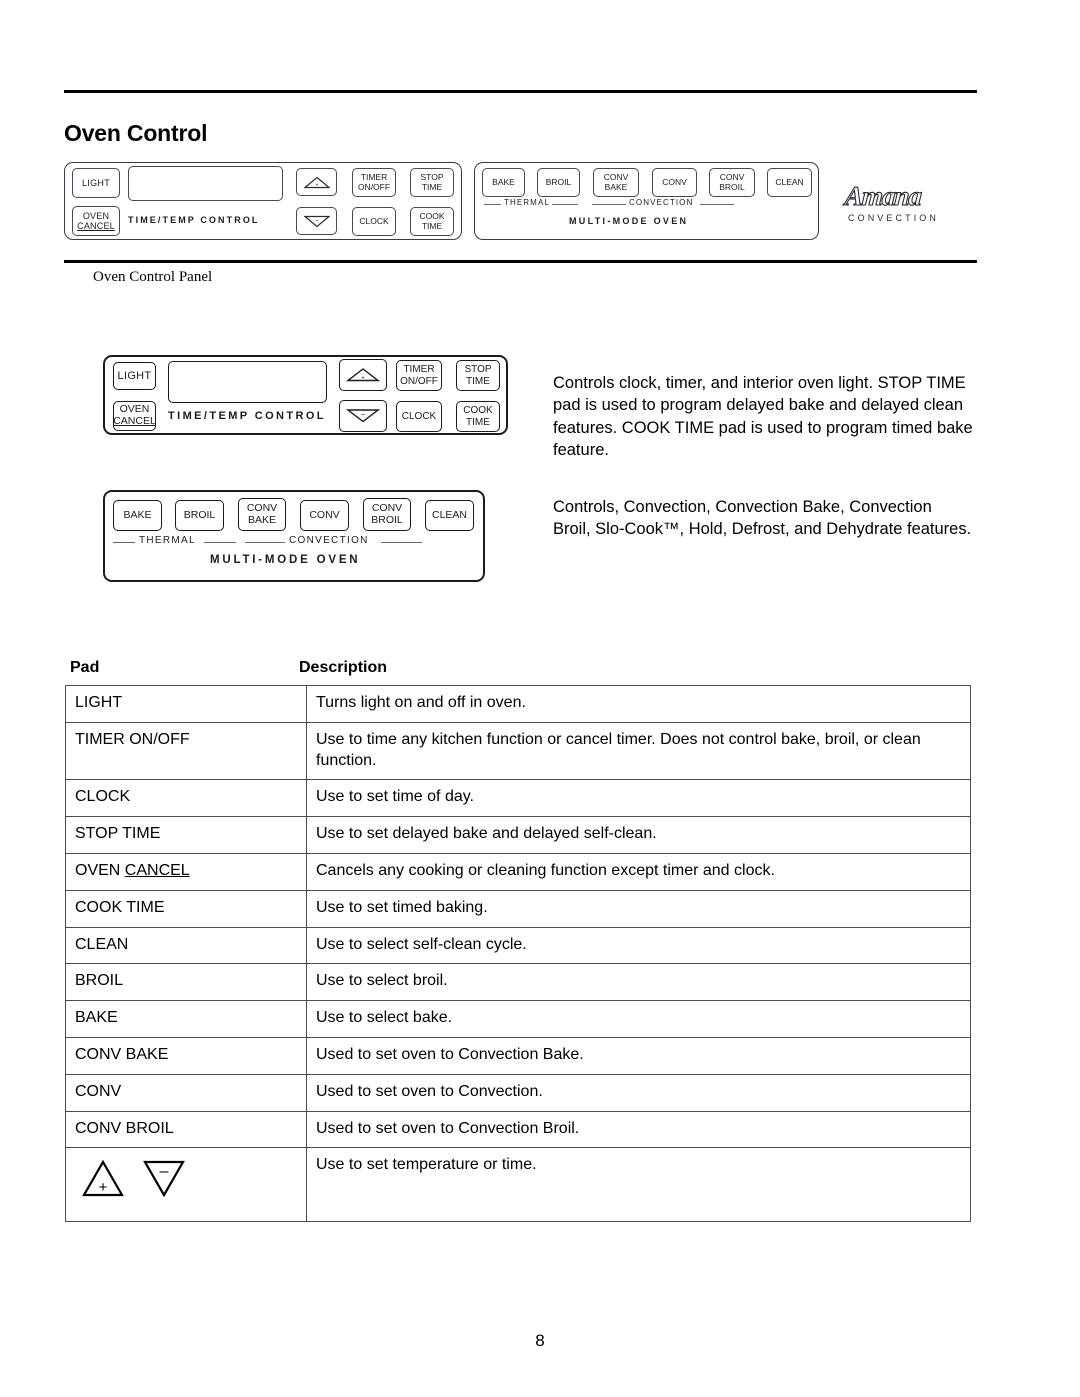 This screenshot has width=1080, height=1397. Describe the element at coordinates (478, 422) in the screenshot. I see `pad-cook-time-large-line2: TIME` at that location.